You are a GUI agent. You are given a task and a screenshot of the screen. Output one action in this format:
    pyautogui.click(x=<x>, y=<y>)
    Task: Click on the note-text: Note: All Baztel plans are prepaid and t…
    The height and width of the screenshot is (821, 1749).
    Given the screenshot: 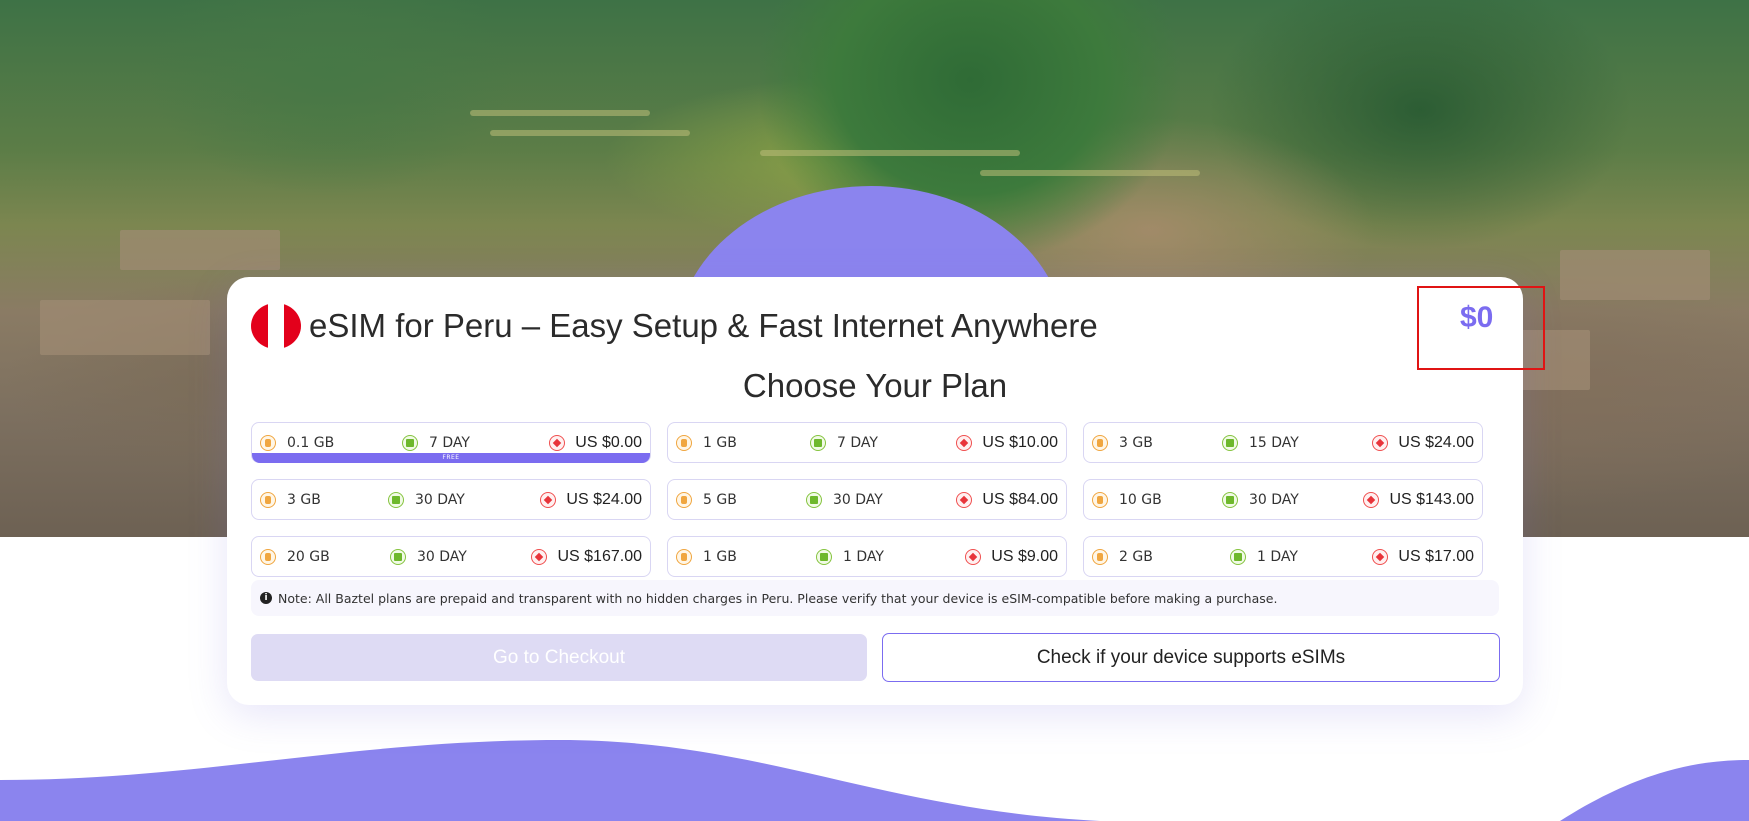 What is the action you would take?
    pyautogui.click(x=778, y=598)
    